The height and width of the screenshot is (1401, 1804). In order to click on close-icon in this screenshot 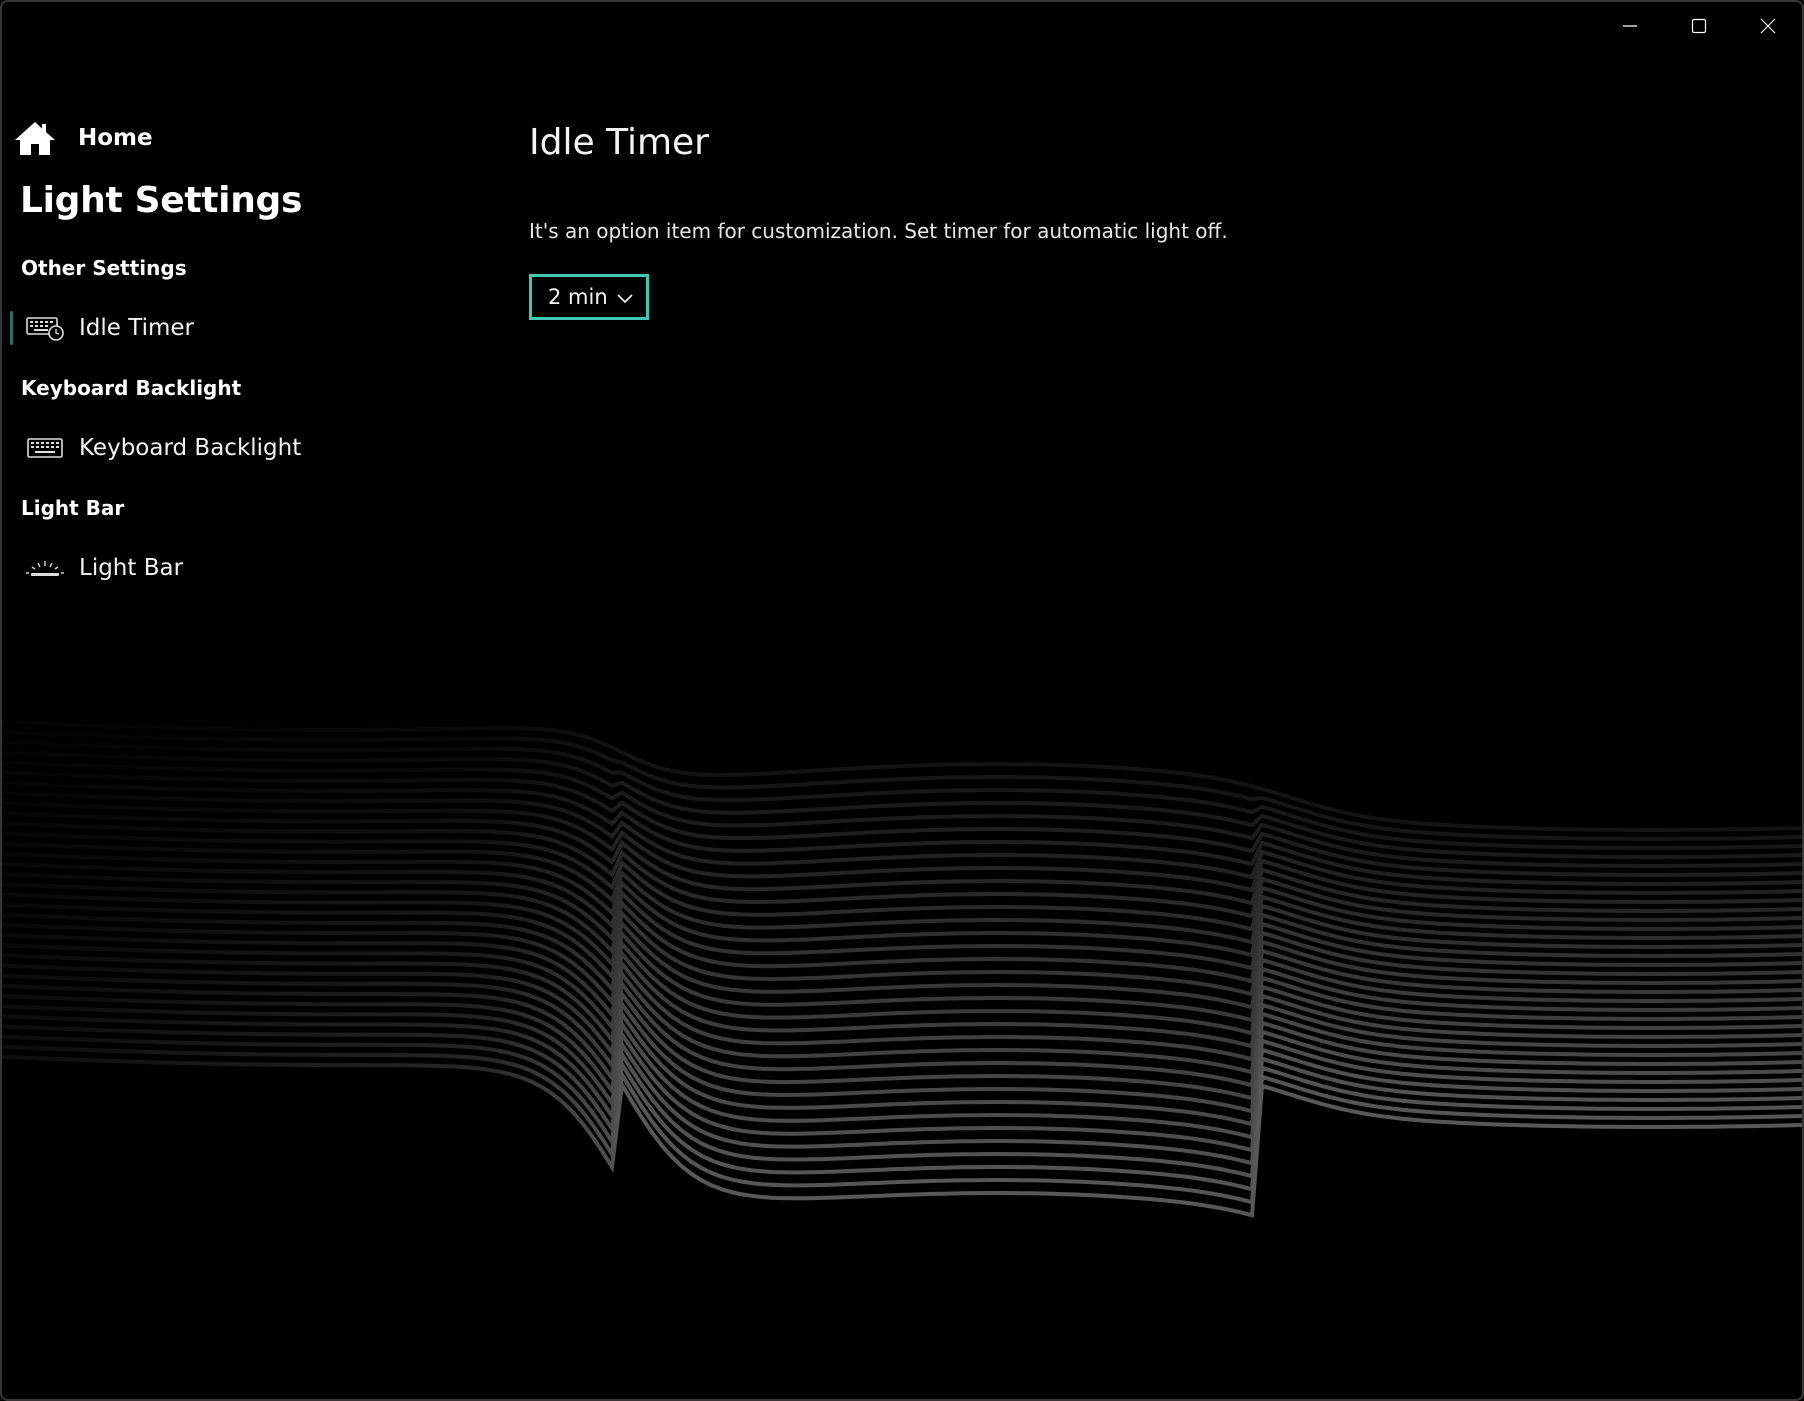, I will do `click(1767, 26)`.